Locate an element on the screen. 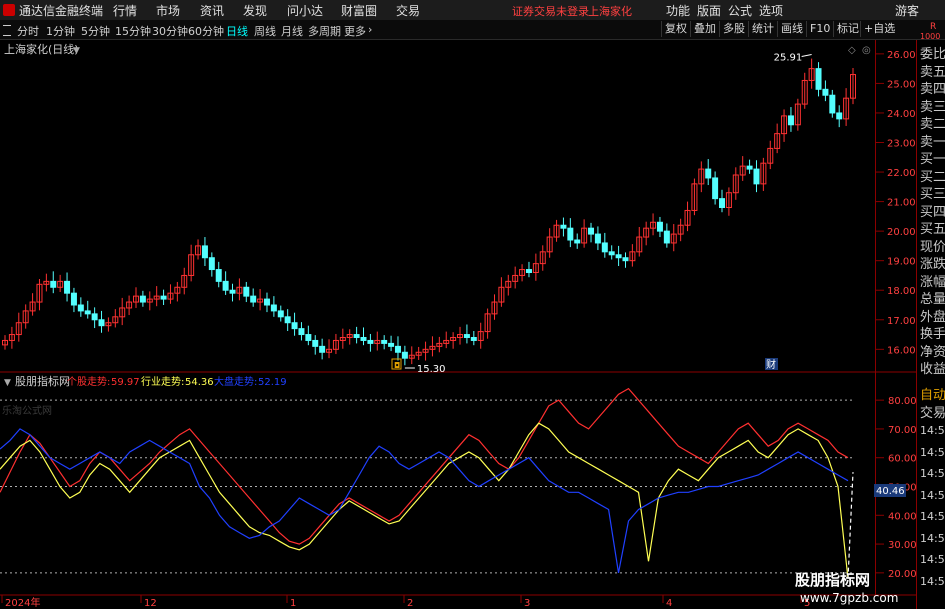  menu-item-news: 资讯 is located at coordinates (212, 10).